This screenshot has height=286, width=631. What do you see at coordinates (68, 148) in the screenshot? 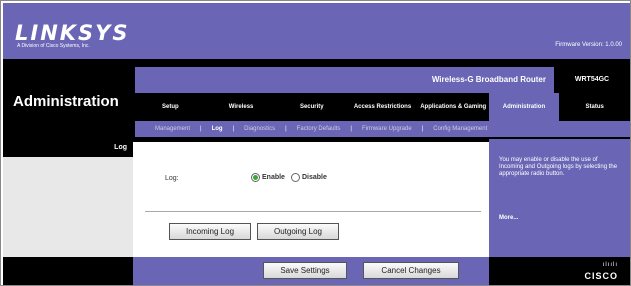
I see `section-header: Log` at bounding box center [68, 148].